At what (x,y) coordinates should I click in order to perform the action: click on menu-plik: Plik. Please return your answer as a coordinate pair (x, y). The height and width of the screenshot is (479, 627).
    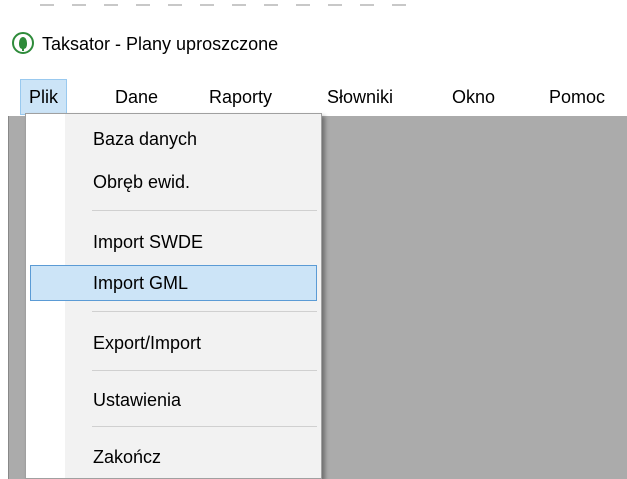
    Looking at the image, I should click on (44, 97).